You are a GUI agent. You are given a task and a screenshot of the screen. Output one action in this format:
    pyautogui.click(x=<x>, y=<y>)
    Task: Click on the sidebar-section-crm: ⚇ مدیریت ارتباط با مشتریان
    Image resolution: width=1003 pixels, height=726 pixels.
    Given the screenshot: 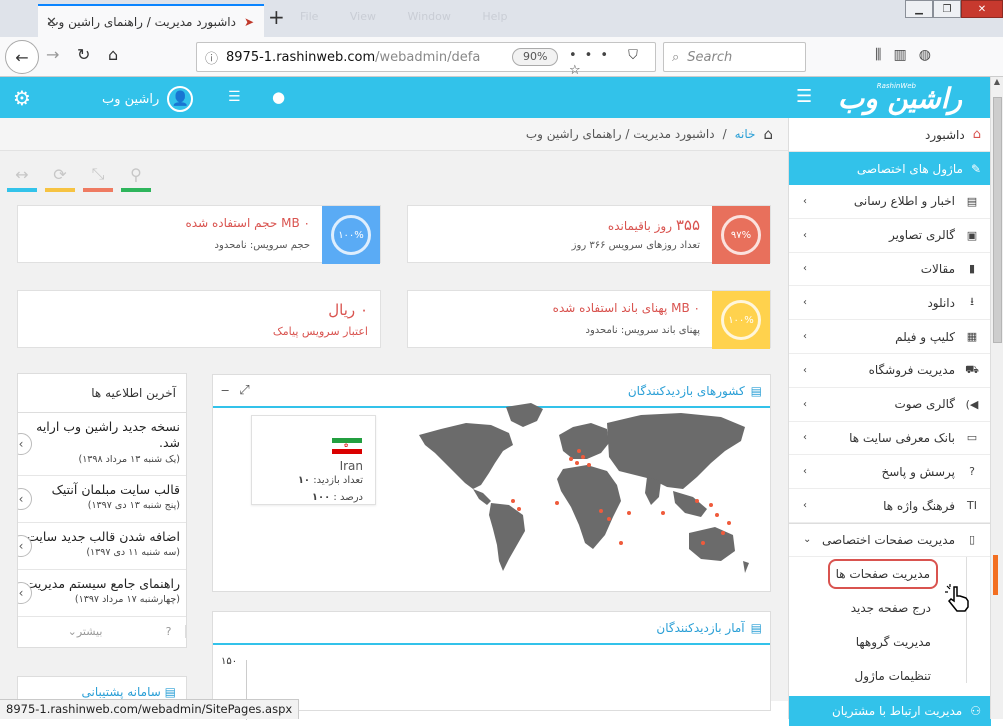 What is the action you would take?
    pyautogui.click(x=890, y=711)
    